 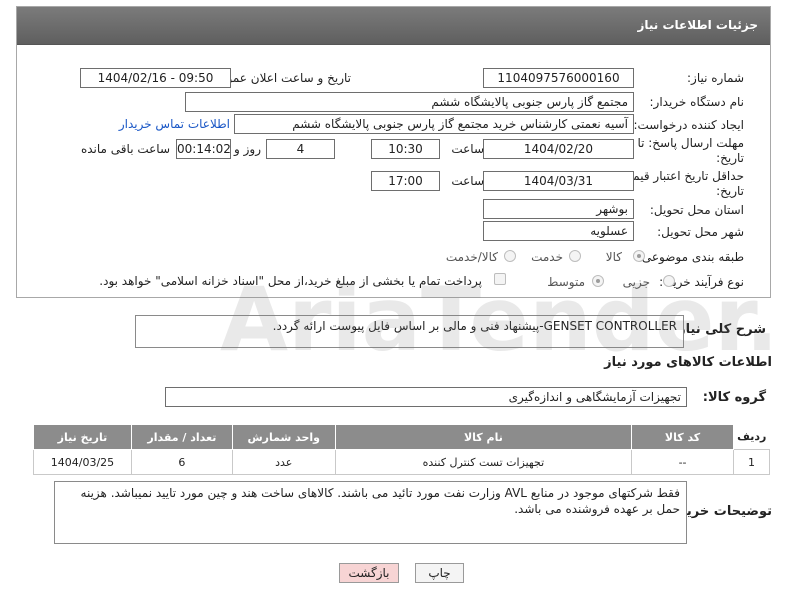 I want to click on cell-quantity: 6, so click(x=181, y=462).